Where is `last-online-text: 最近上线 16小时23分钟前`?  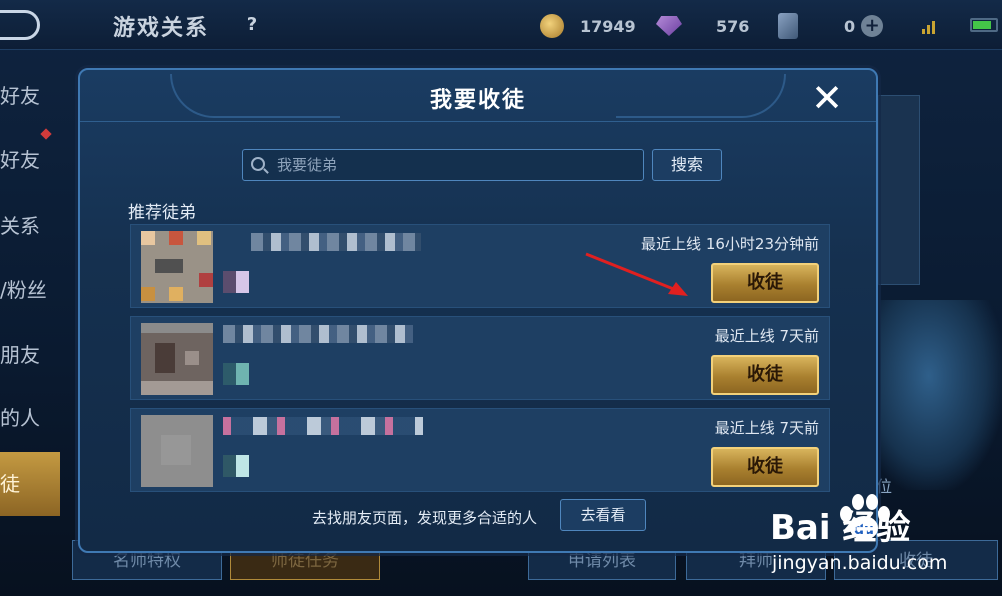
last-online-text: 最近上线 16小时23分钟前 is located at coordinates (730, 244).